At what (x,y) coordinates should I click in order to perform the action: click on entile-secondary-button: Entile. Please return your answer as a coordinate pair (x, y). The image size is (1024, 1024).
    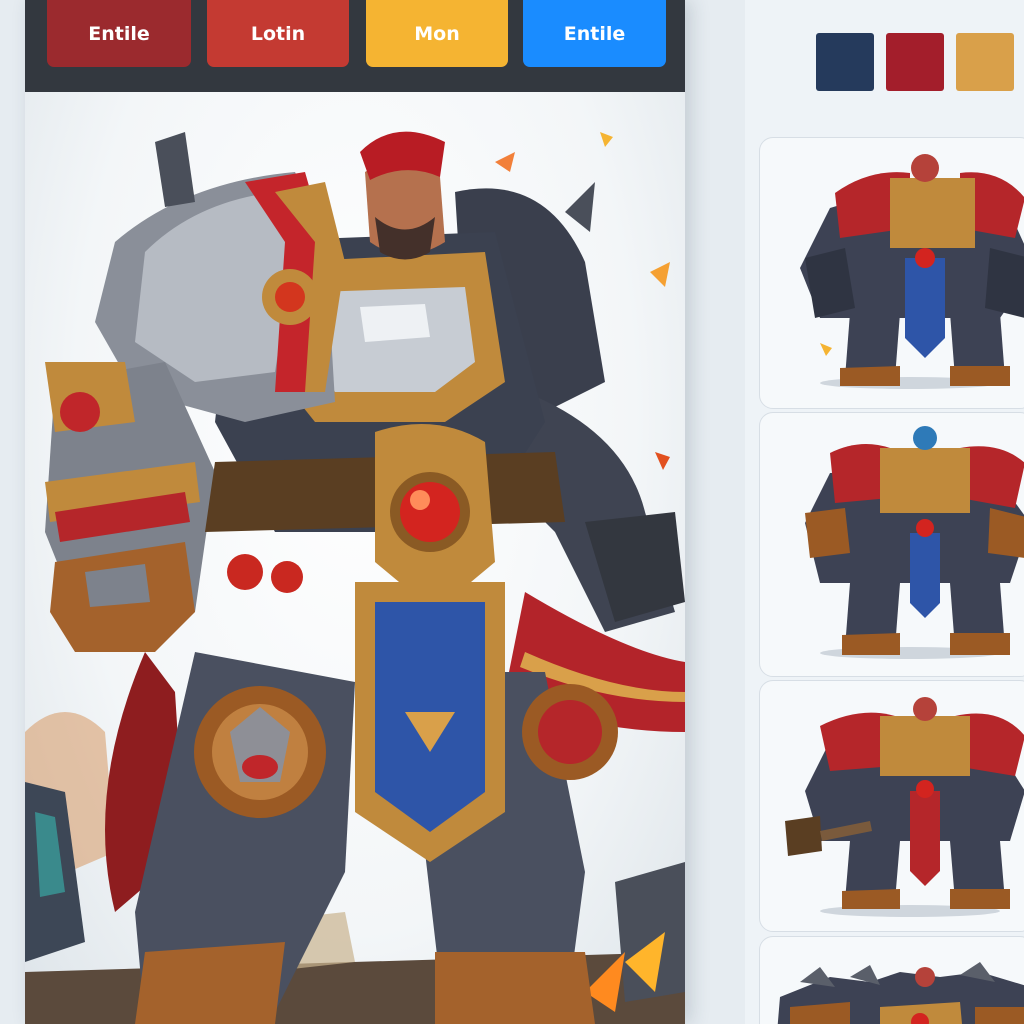
    Looking at the image, I should click on (594, 33).